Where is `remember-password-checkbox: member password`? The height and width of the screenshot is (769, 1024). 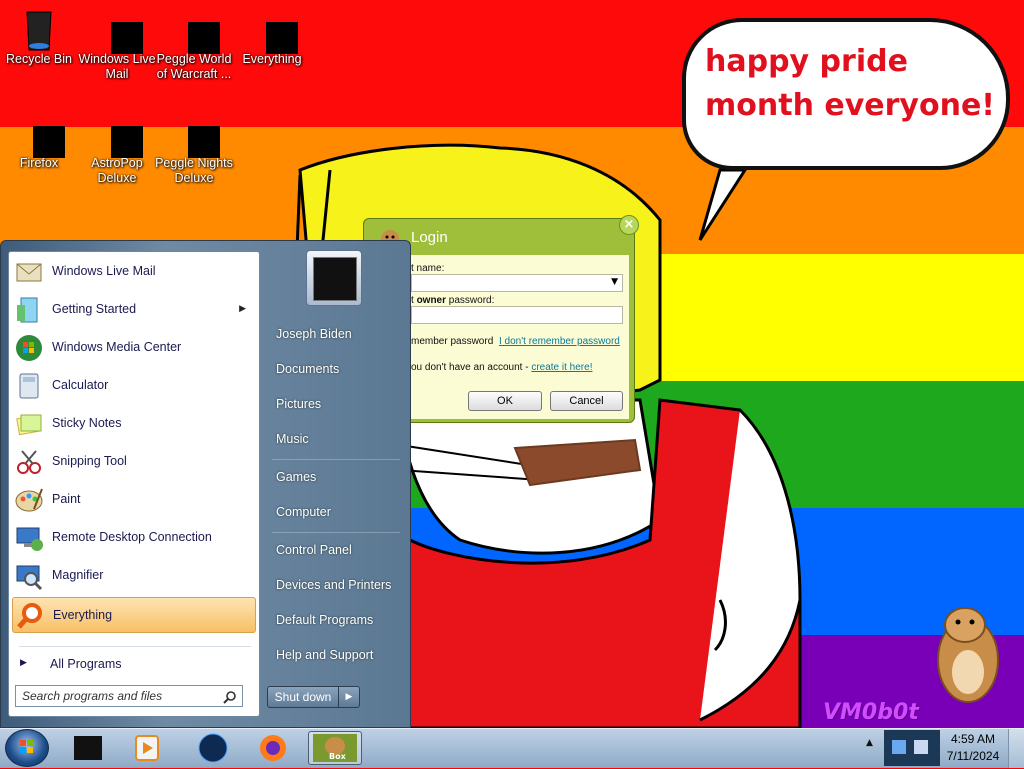 remember-password-checkbox: member password is located at coordinates (452, 341).